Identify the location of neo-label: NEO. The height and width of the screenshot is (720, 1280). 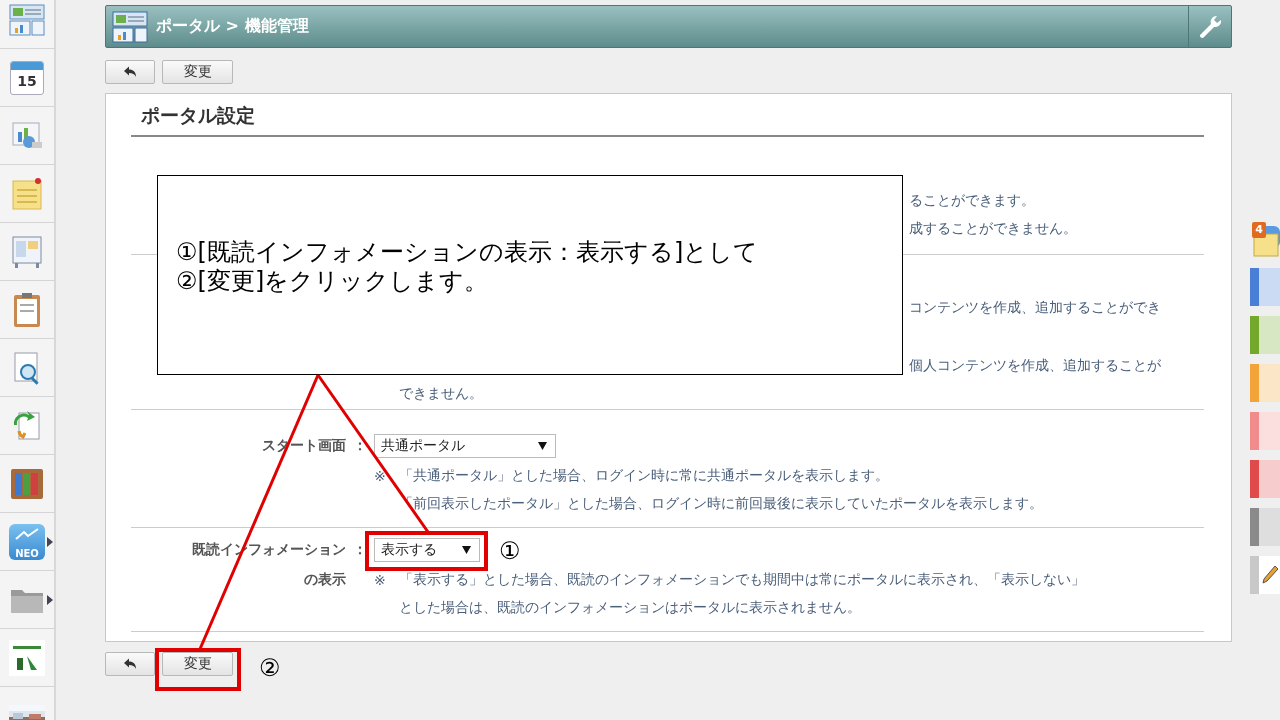
(27, 553).